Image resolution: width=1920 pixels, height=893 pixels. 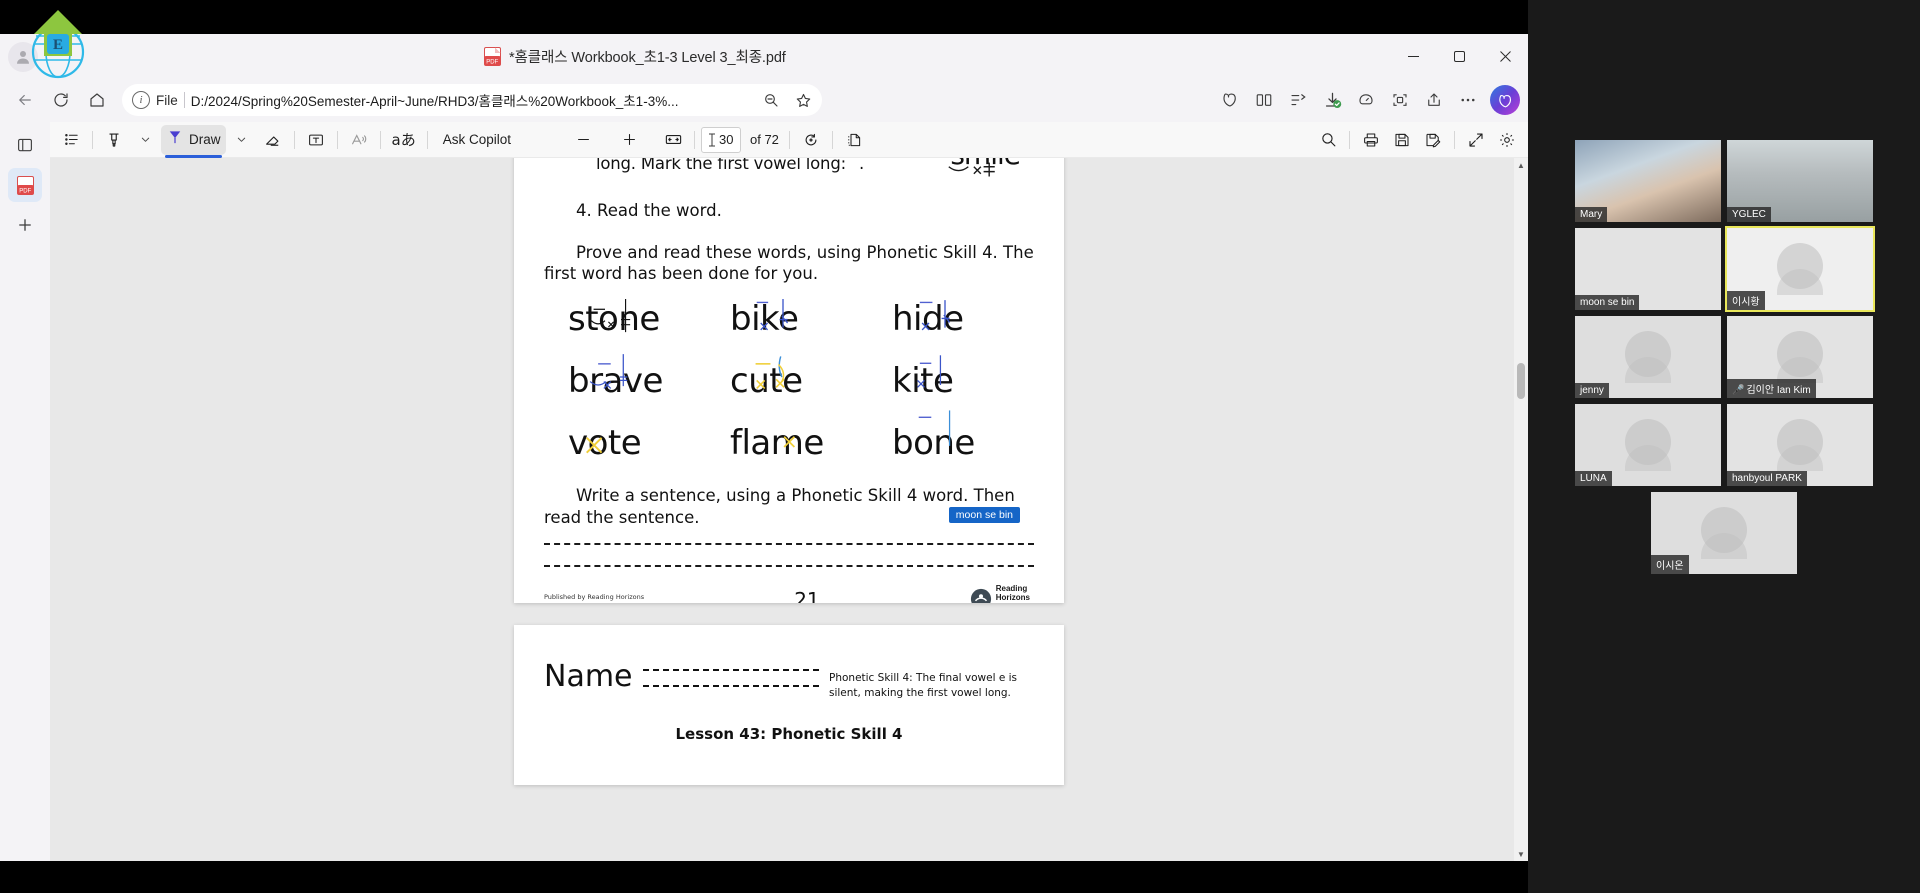 I want to click on home-icon, so click(x=97, y=100).